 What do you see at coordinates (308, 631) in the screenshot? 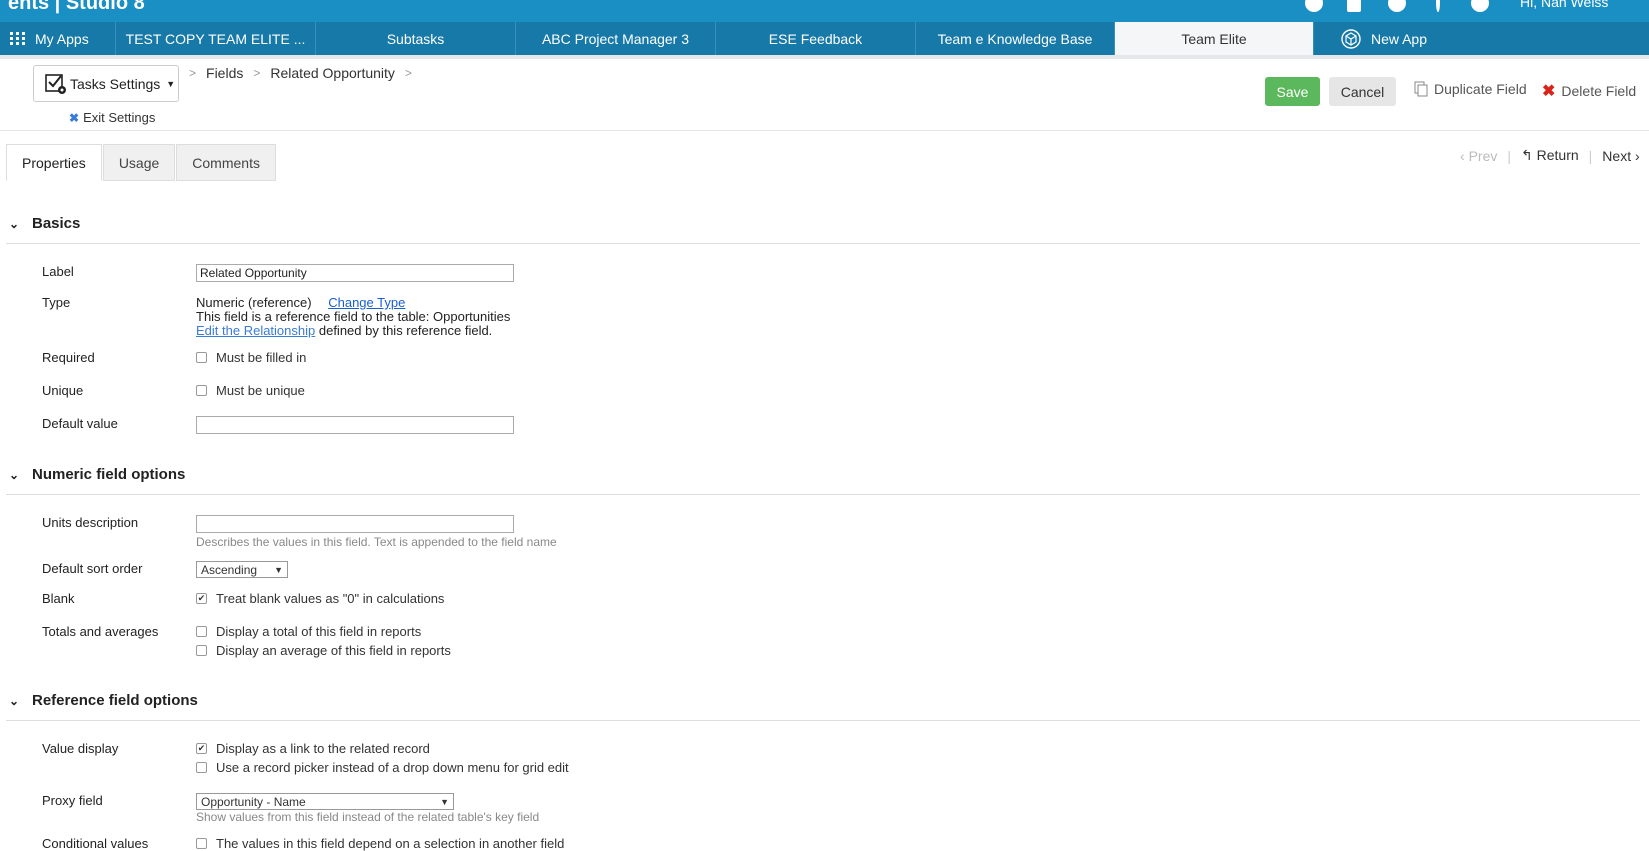
I see `total-option: Display a total of this field in reports` at bounding box center [308, 631].